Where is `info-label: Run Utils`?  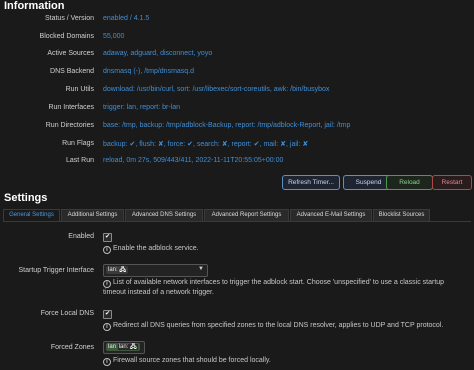 info-label: Run Utils is located at coordinates (79, 89).